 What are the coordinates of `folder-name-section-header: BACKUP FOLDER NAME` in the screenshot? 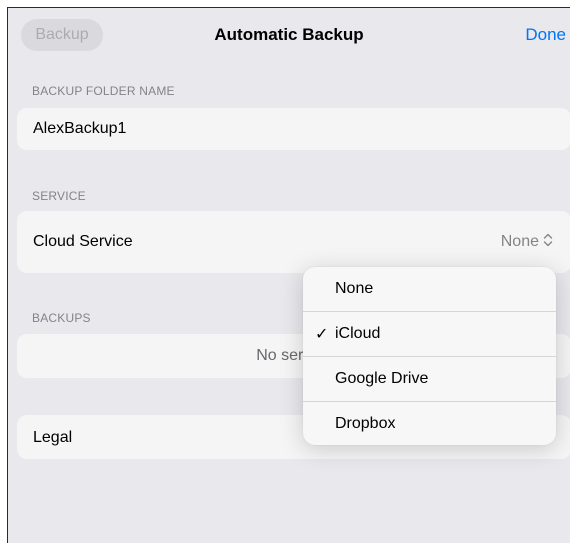 It's located at (103, 91).